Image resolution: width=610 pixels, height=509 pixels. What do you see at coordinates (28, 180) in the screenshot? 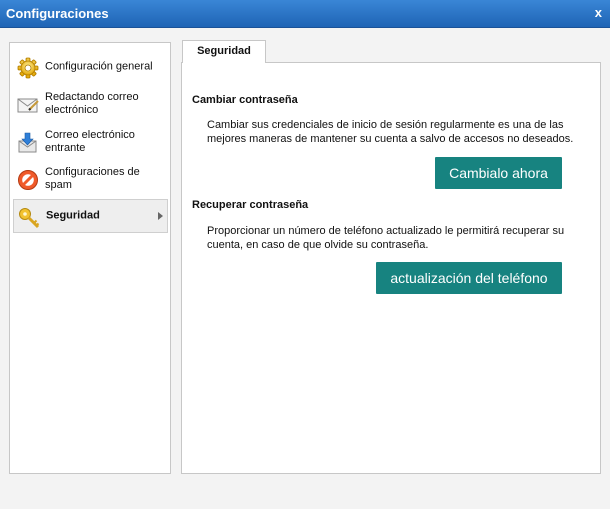
I see `spam-block-icon` at bounding box center [28, 180].